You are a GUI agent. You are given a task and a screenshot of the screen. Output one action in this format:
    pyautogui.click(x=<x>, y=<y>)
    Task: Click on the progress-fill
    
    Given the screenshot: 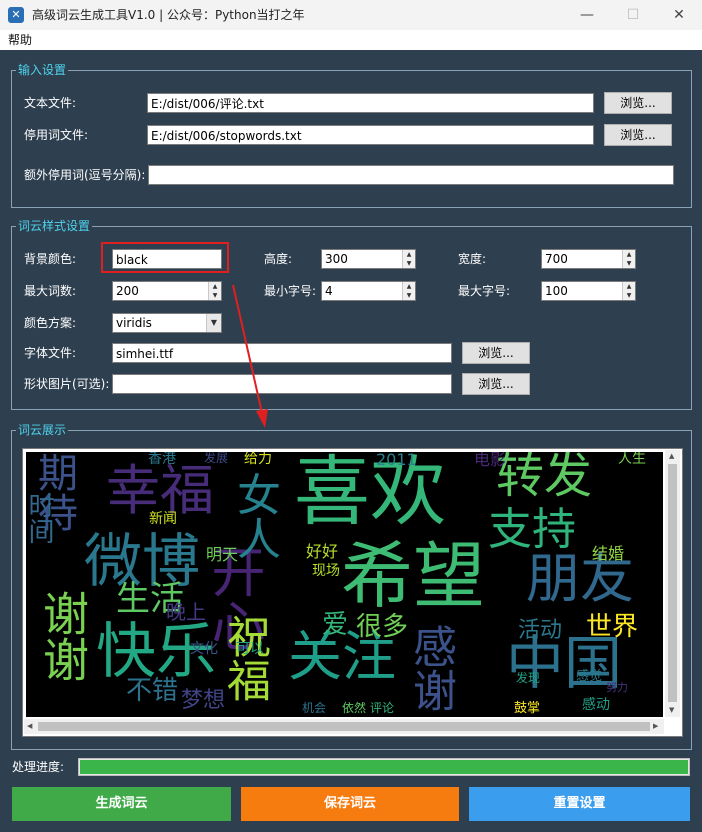 What is the action you would take?
    pyautogui.click(x=384, y=767)
    